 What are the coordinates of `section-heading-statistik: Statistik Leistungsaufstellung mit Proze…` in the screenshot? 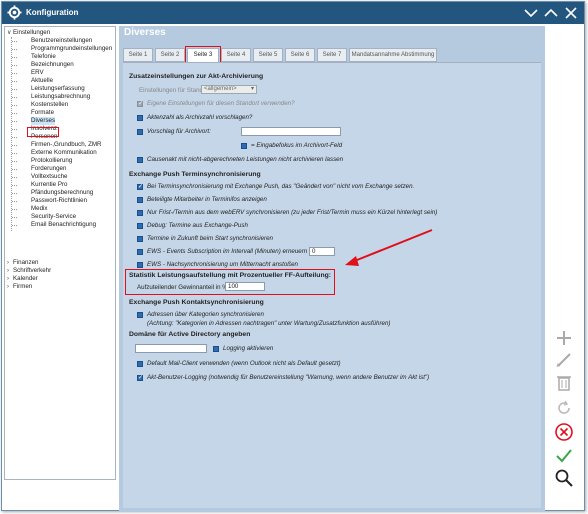 It's located at (230, 275).